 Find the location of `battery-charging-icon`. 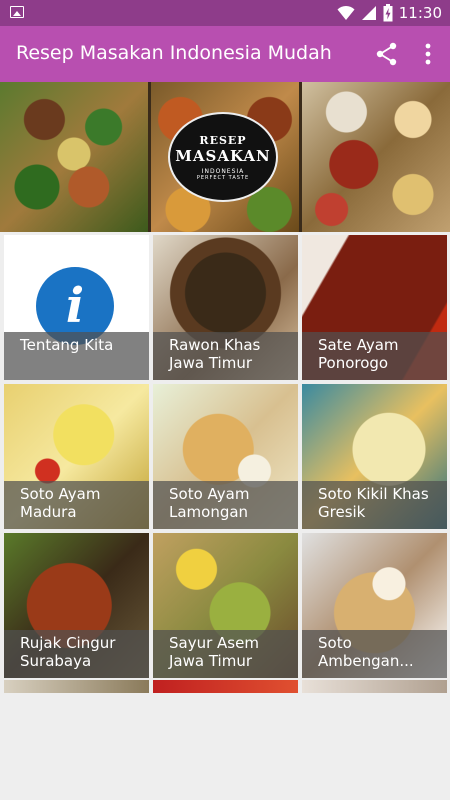

battery-charging-icon is located at coordinates (388, 13).